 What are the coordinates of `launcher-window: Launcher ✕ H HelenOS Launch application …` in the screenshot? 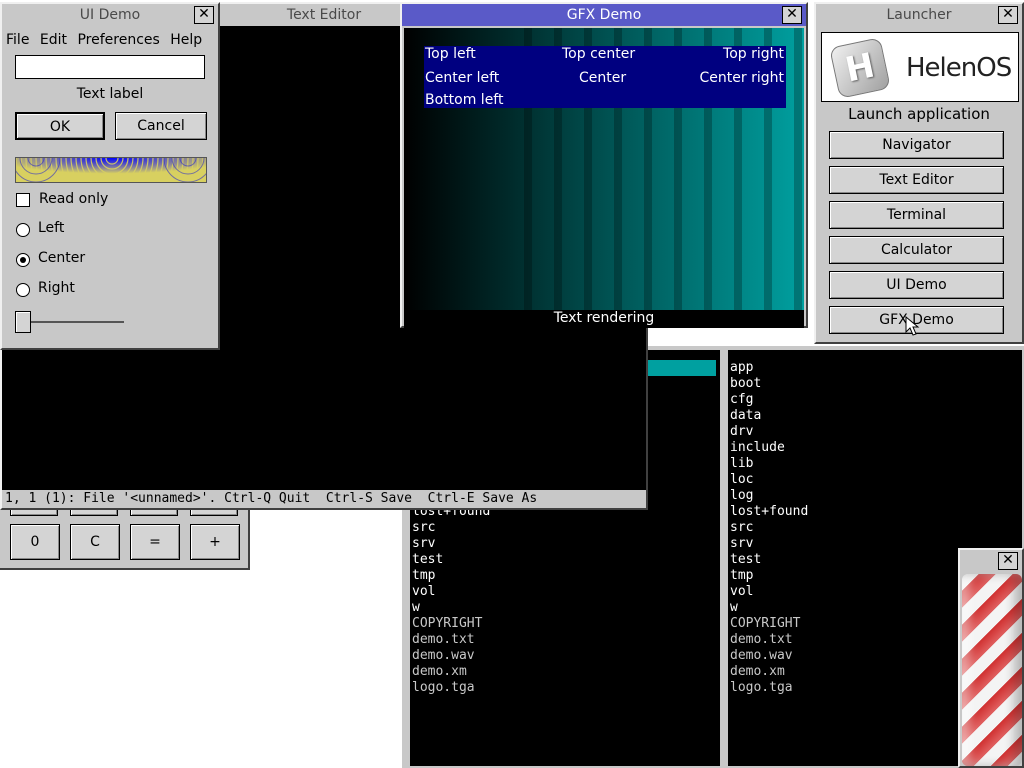 It's located at (919, 173).